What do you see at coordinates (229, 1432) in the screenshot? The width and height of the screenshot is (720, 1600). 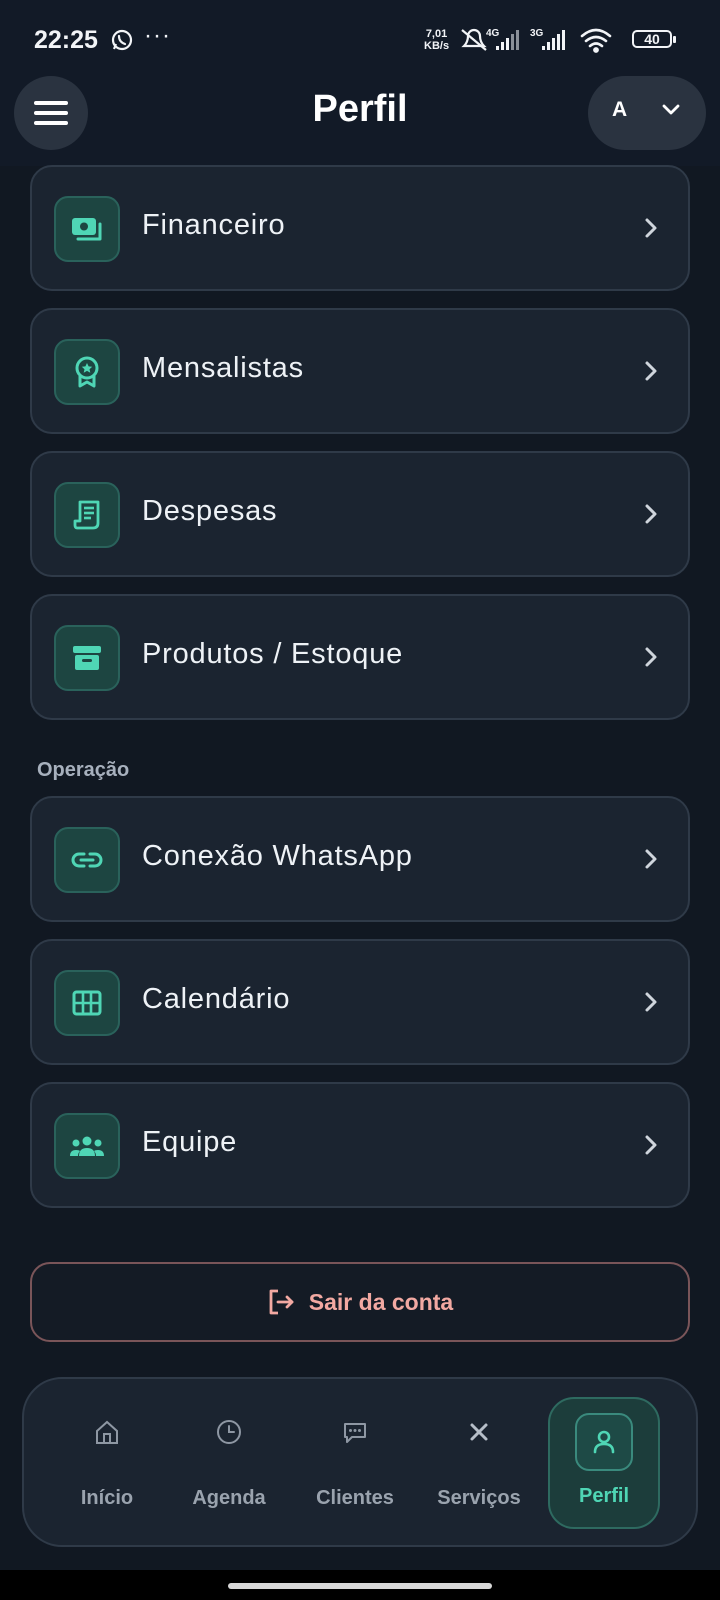 I see `clock-icon` at bounding box center [229, 1432].